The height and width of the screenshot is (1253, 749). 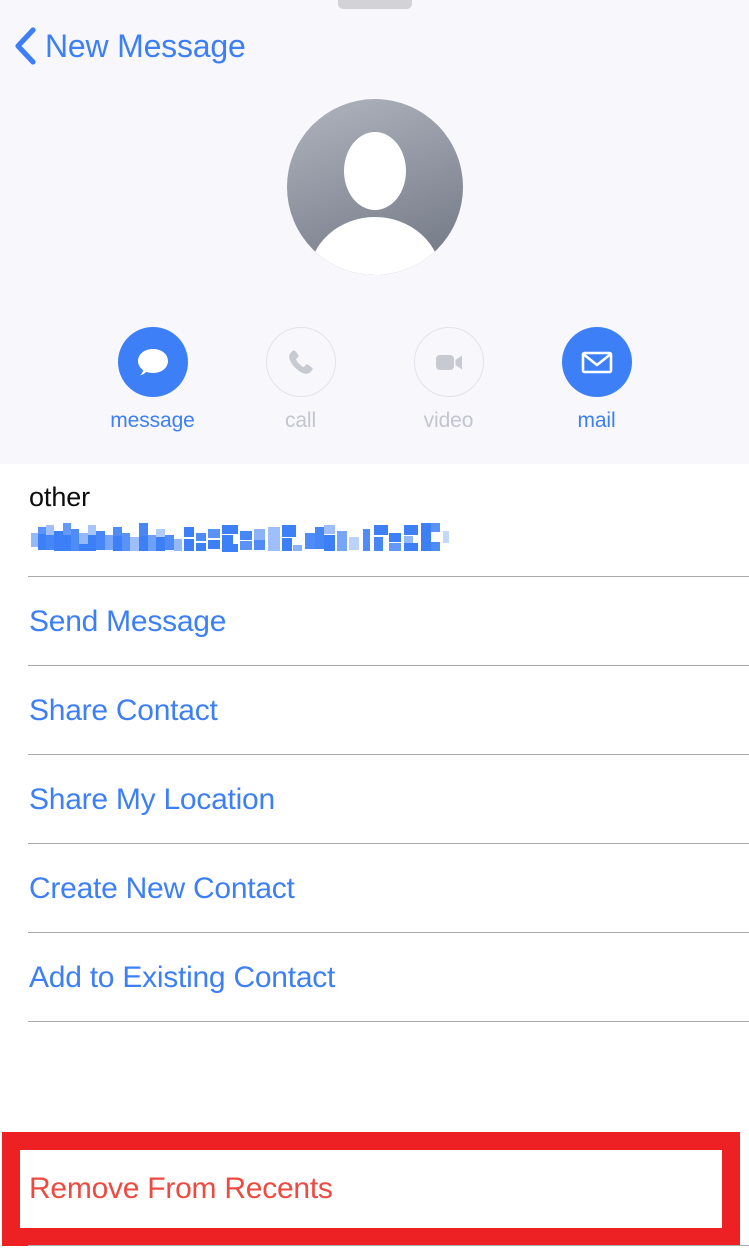 I want to click on action-row-remove-from-recents: Remove From Recents, so click(x=374, y=1189).